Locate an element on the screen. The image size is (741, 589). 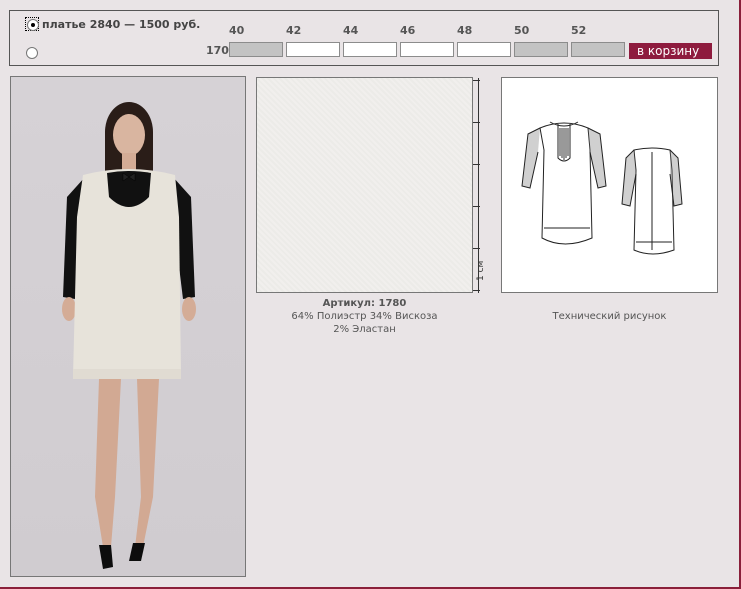
size-header-44: 44 is located at coordinates (351, 30).